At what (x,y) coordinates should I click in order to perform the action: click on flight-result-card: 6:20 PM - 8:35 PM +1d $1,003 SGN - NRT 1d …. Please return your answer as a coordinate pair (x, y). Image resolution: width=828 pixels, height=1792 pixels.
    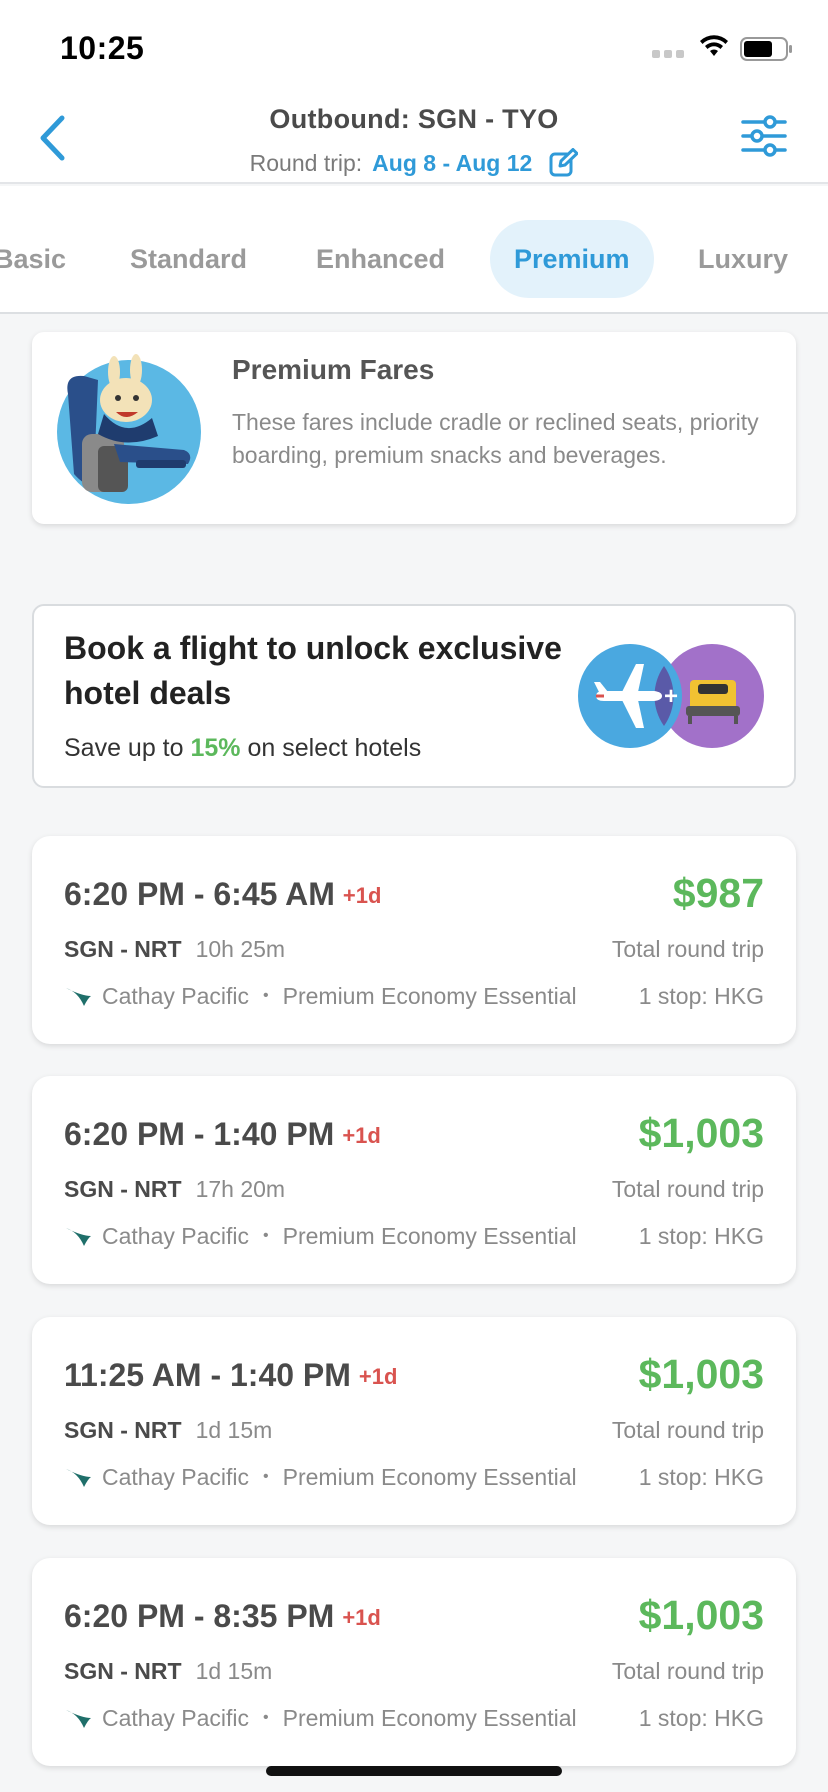
    Looking at the image, I should click on (414, 1662).